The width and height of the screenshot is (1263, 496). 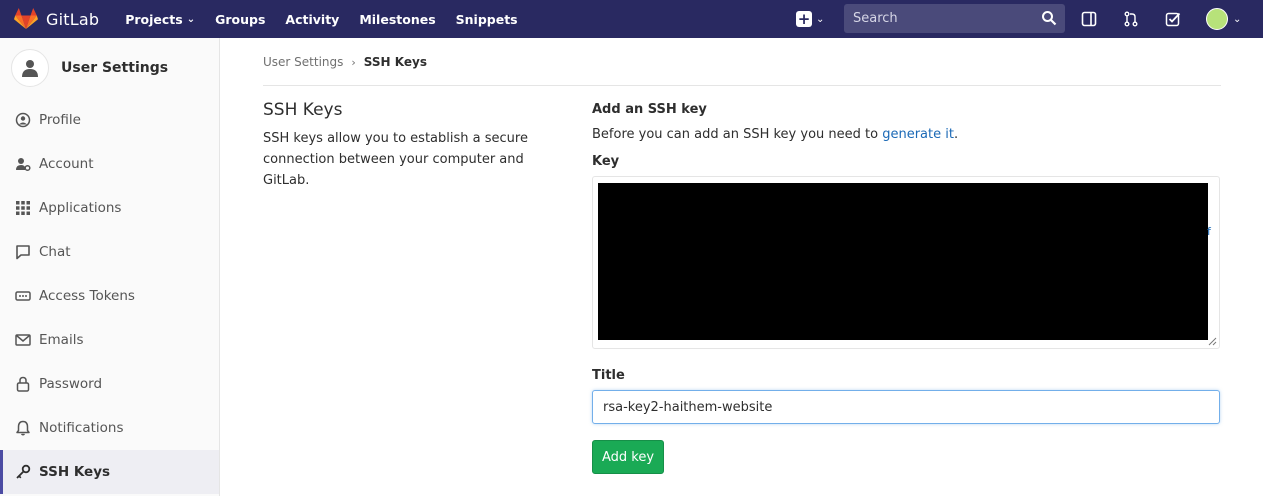 I want to click on access-tokens-icon, so click(x=23, y=296).